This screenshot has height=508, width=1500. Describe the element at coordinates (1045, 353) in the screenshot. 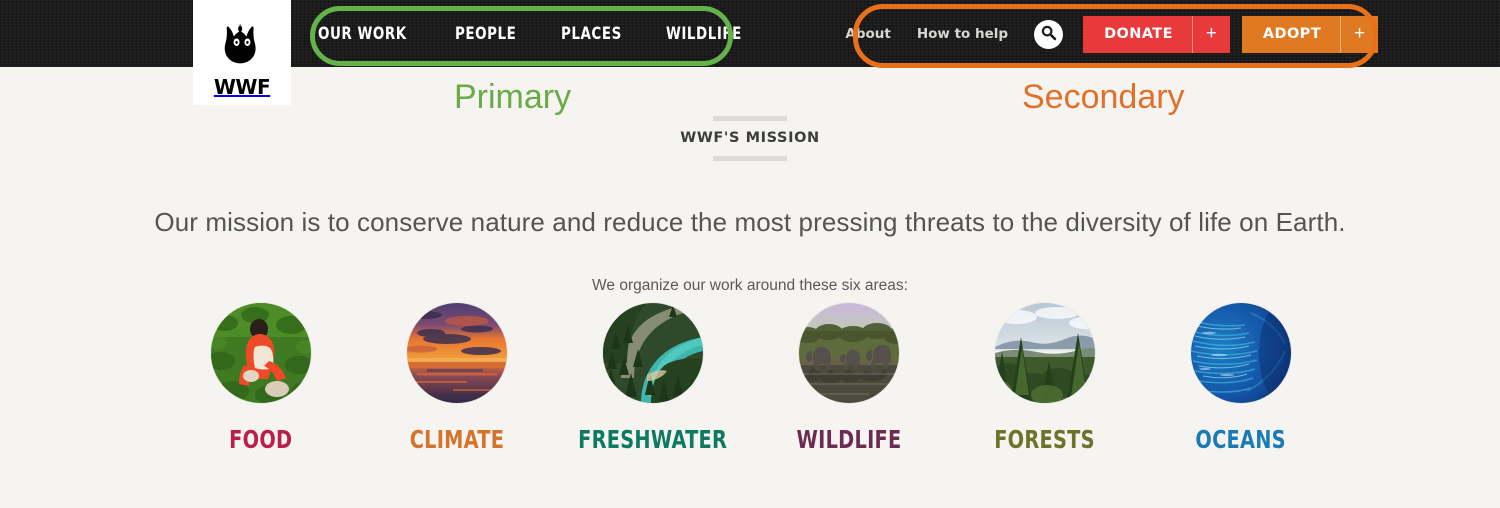

I see `forests-photo` at that location.